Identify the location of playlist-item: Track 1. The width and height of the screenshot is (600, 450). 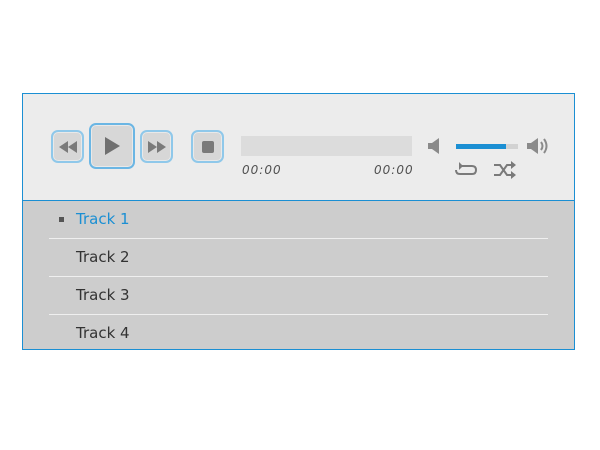
(298, 220).